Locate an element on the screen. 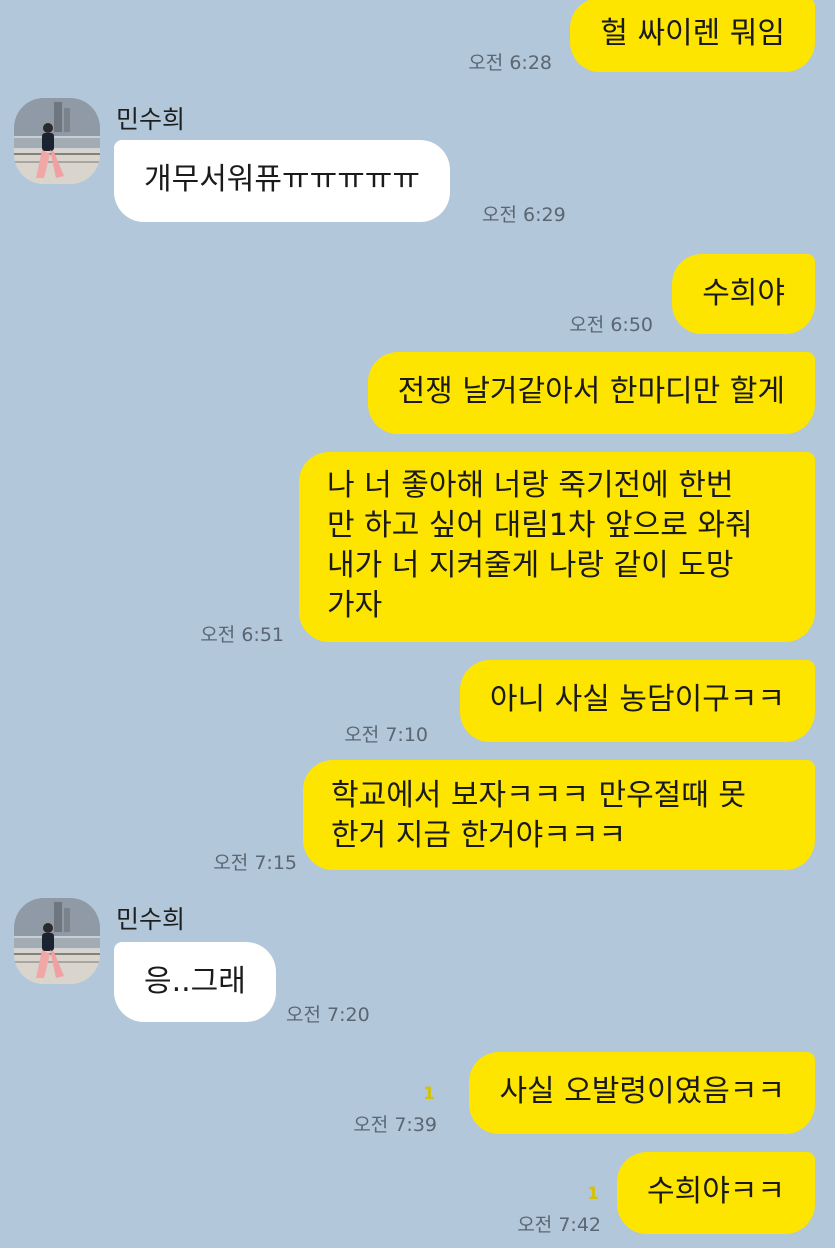 This screenshot has width=835, height=1248. message-text: 헐 싸이렌 뭐임 is located at coordinates (692, 33).